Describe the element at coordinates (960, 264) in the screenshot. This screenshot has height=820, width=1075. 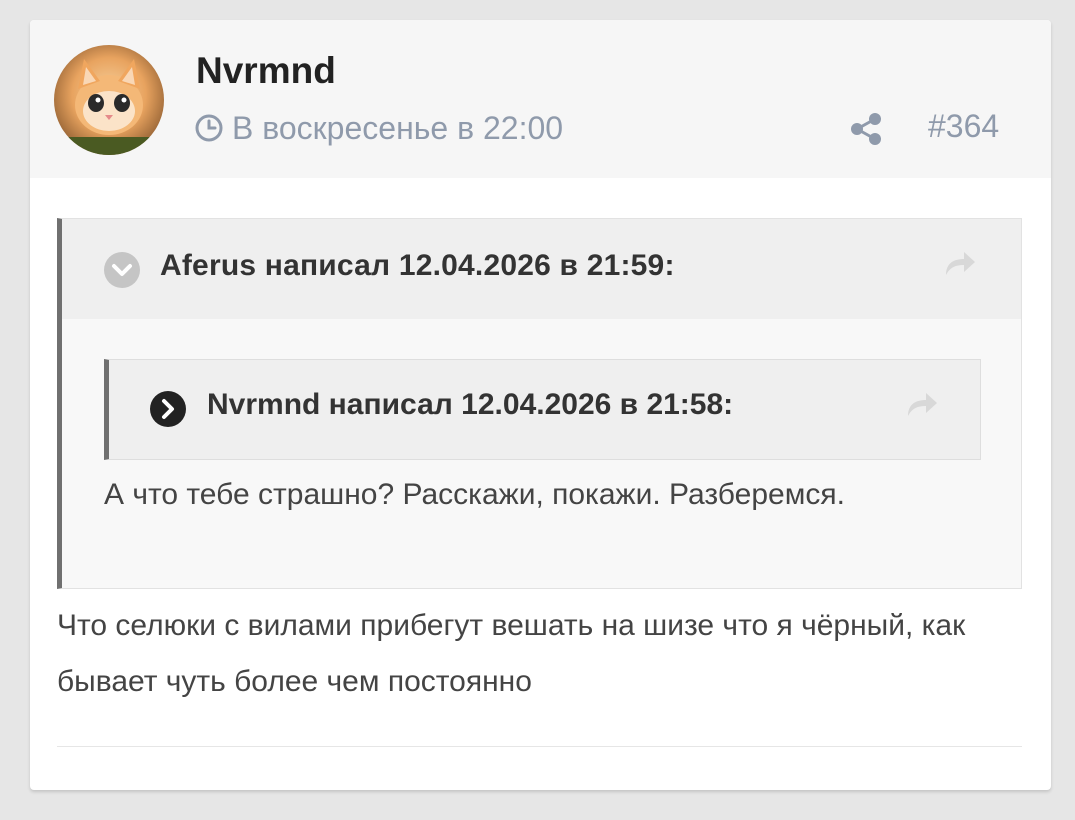
I see `goto-quote-icon` at that location.